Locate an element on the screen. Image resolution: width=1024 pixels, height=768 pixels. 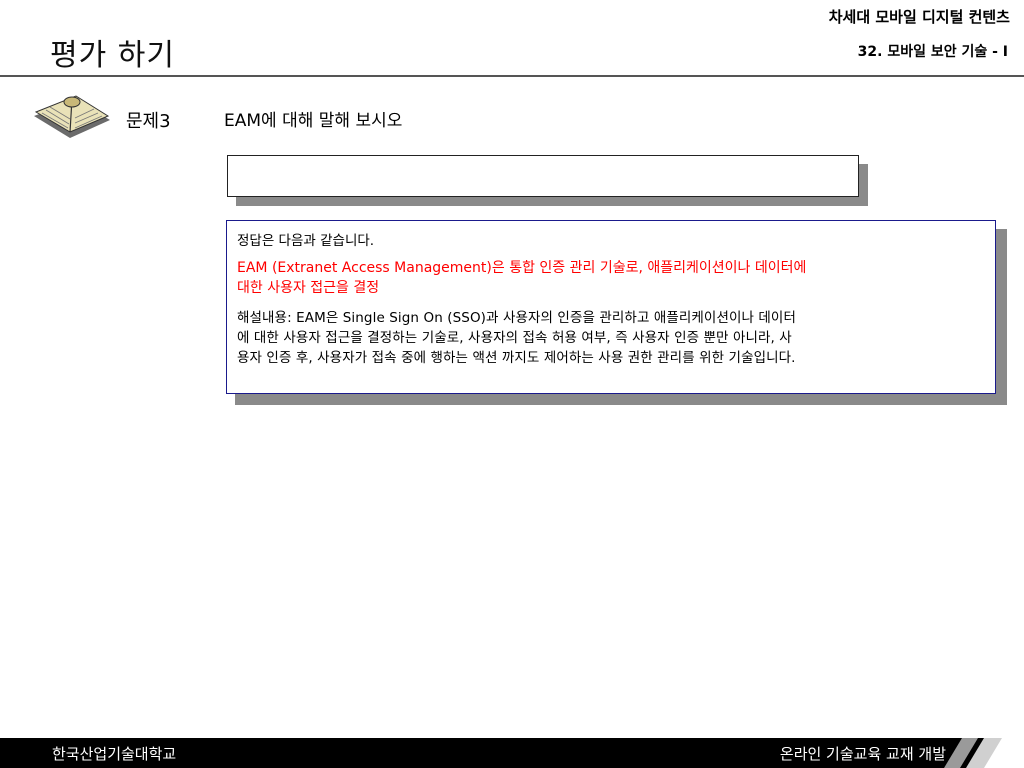
header-divider is located at coordinates (512, 76).